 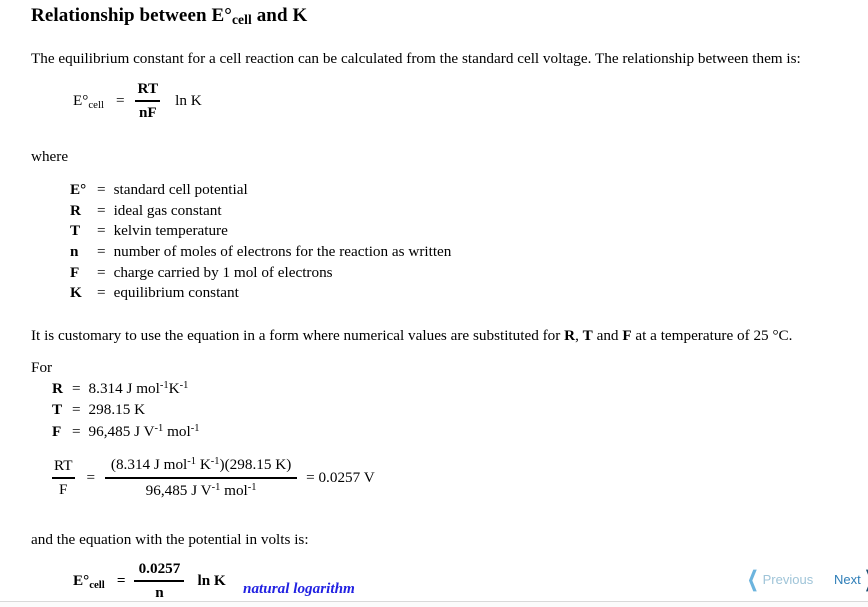 What do you see at coordinates (188, 100) in the screenshot?
I see `equation-main-trailing: ln K` at bounding box center [188, 100].